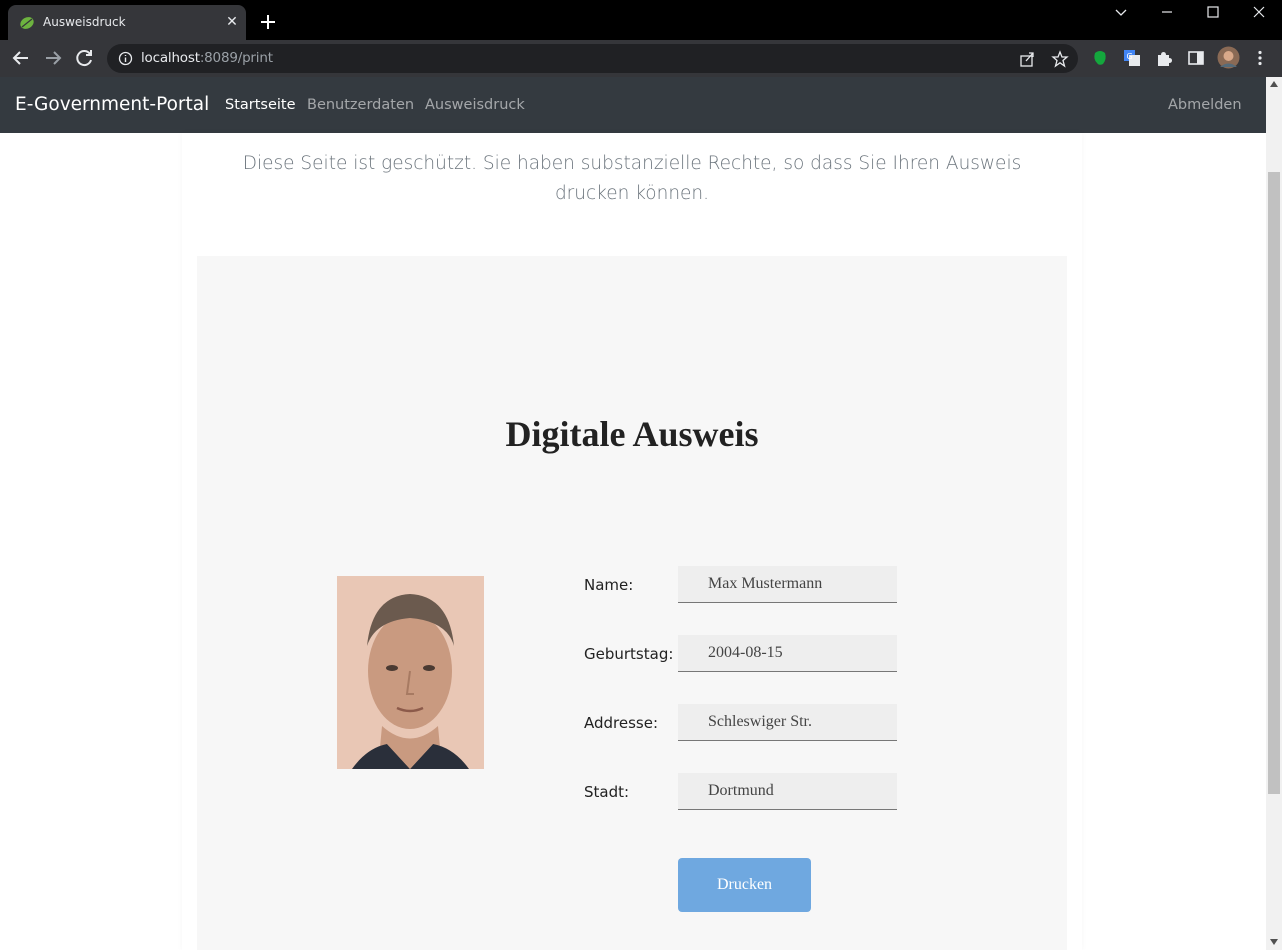  Describe the element at coordinates (127, 22) in the screenshot. I see `browser-tab: Ausweisdruck ✕` at that location.